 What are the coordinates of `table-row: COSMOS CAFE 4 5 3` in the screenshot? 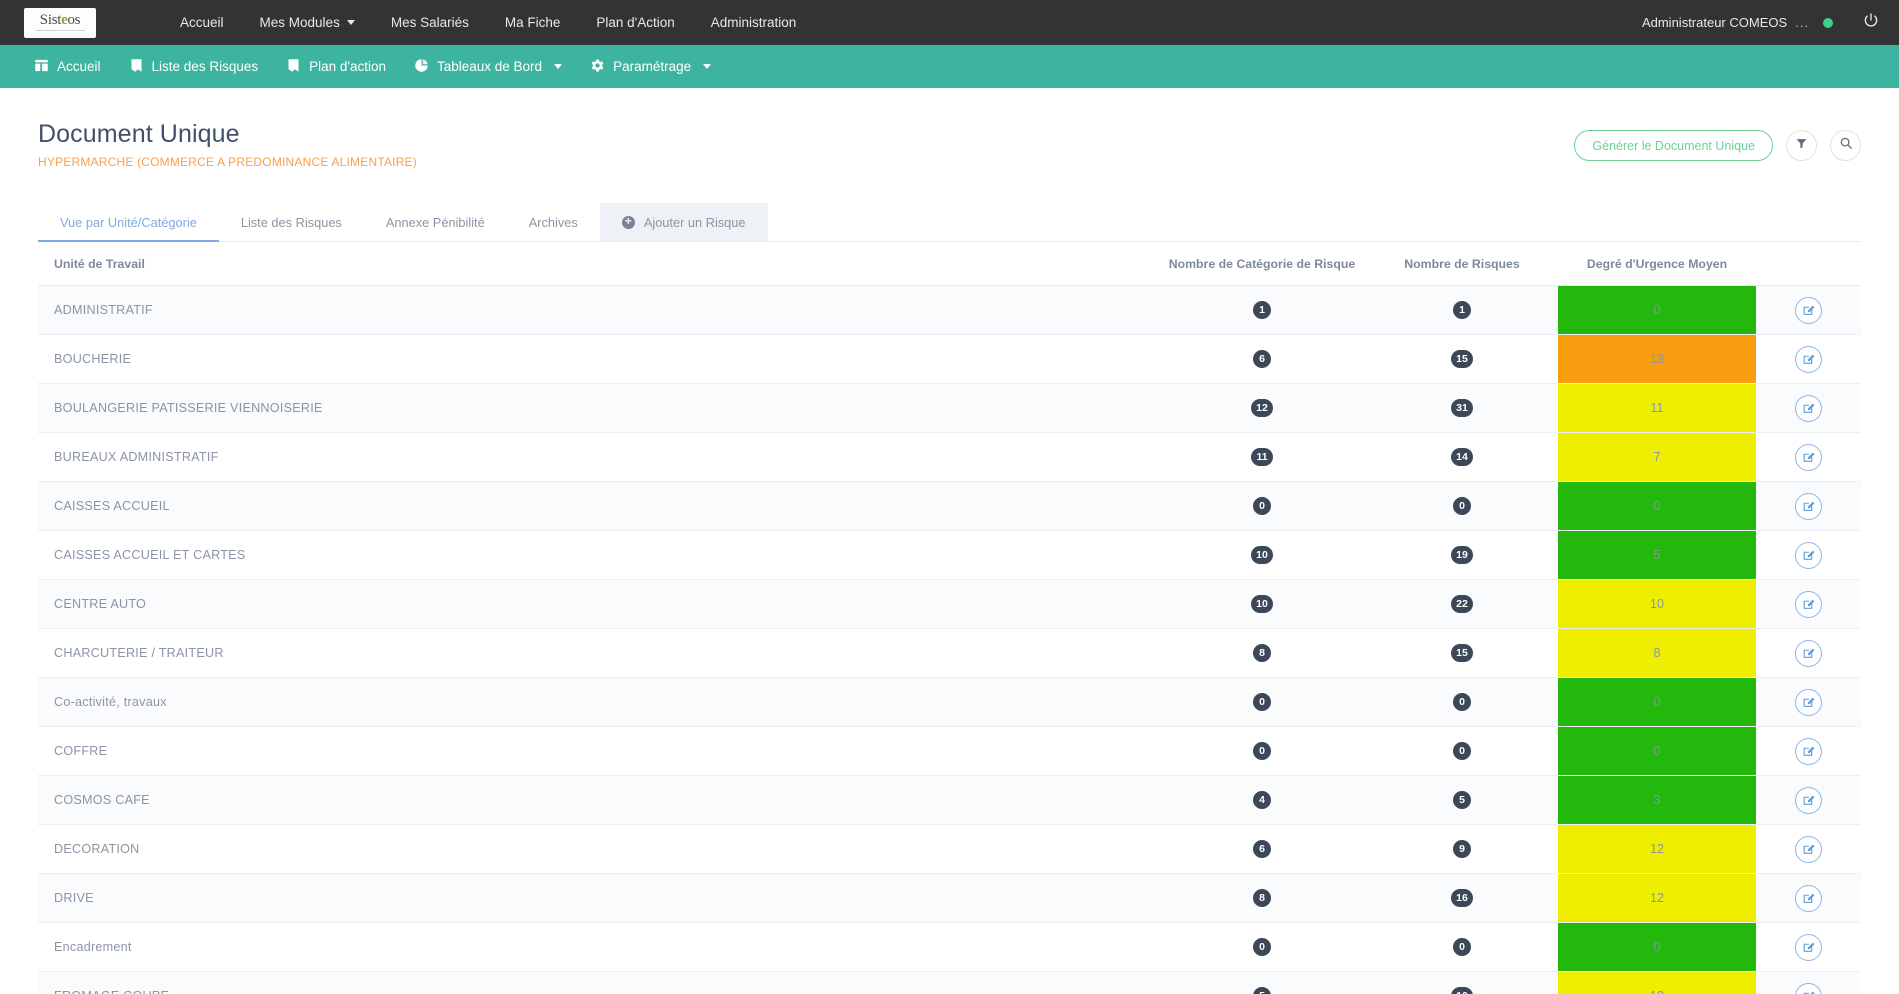 It's located at (949, 800).